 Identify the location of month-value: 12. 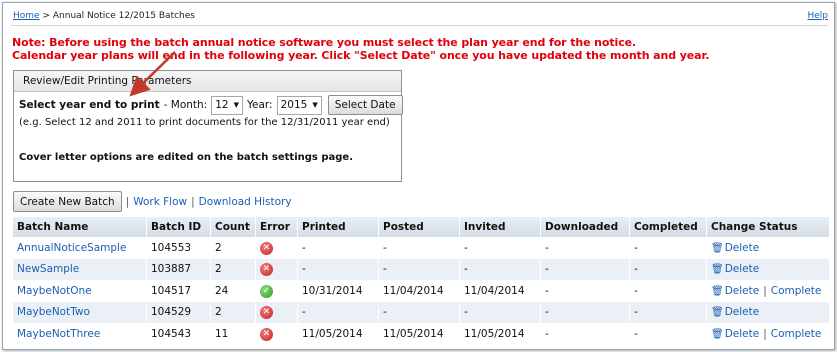
(222, 105).